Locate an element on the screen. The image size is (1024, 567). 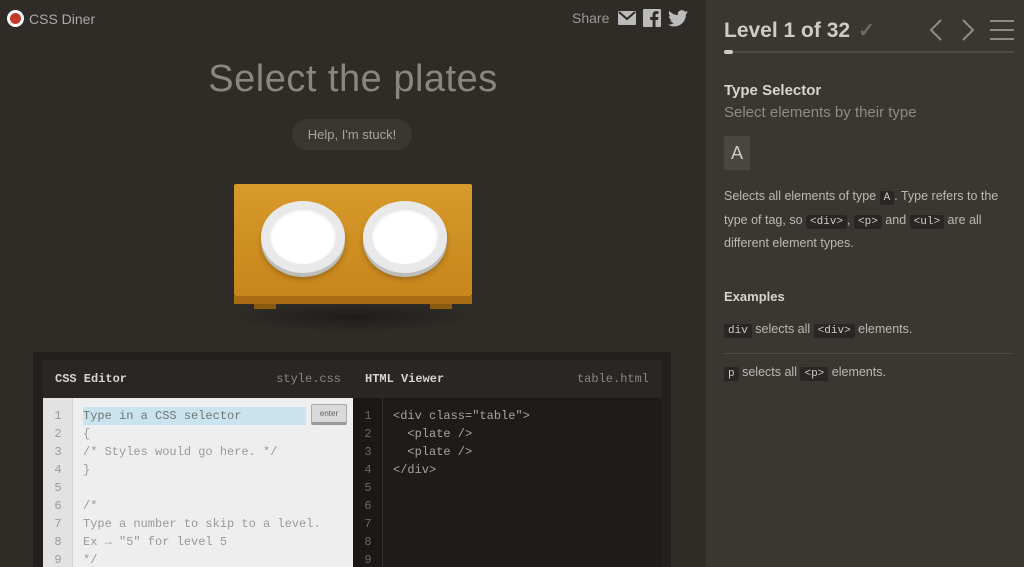
hint-code: <ul> is located at coordinates (927, 221).